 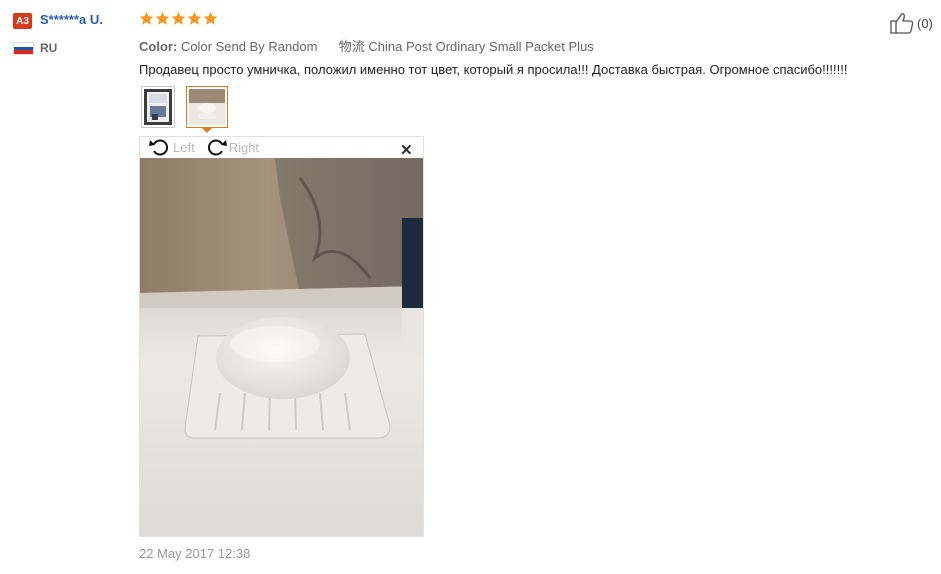 What do you see at coordinates (172, 147) in the screenshot?
I see `rotate-left-button: Left` at bounding box center [172, 147].